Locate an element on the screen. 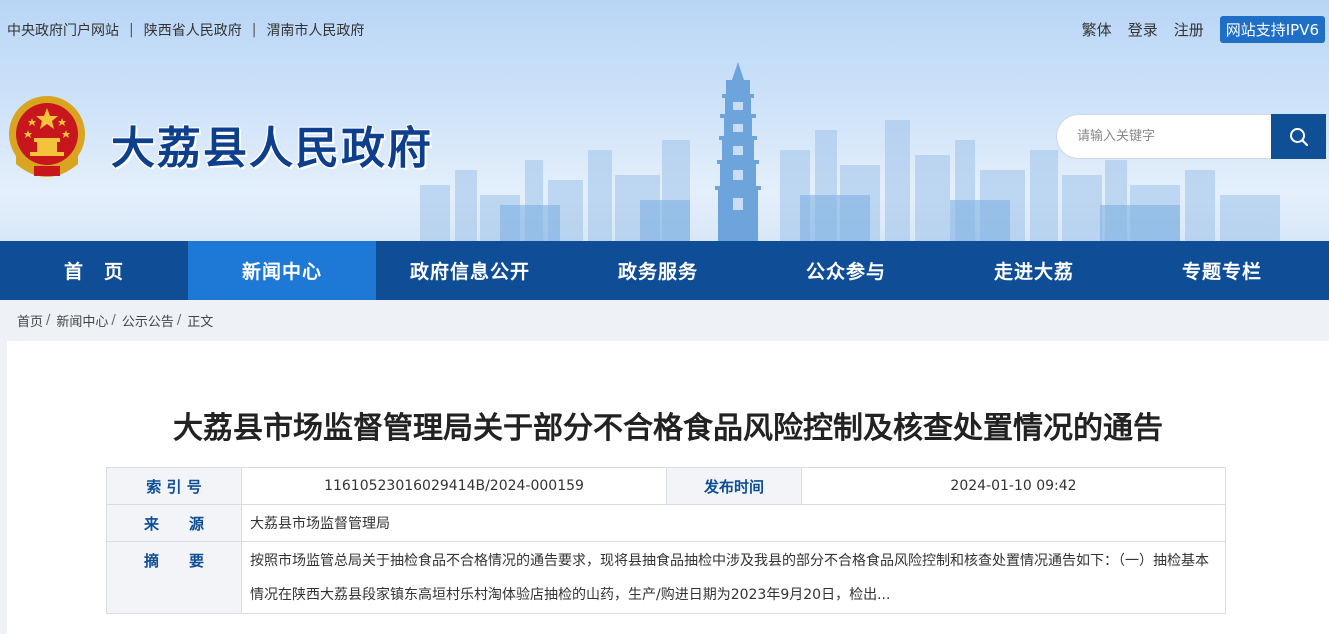  link-weinan-gov: 渭南市人民政府 is located at coordinates (315, 30).